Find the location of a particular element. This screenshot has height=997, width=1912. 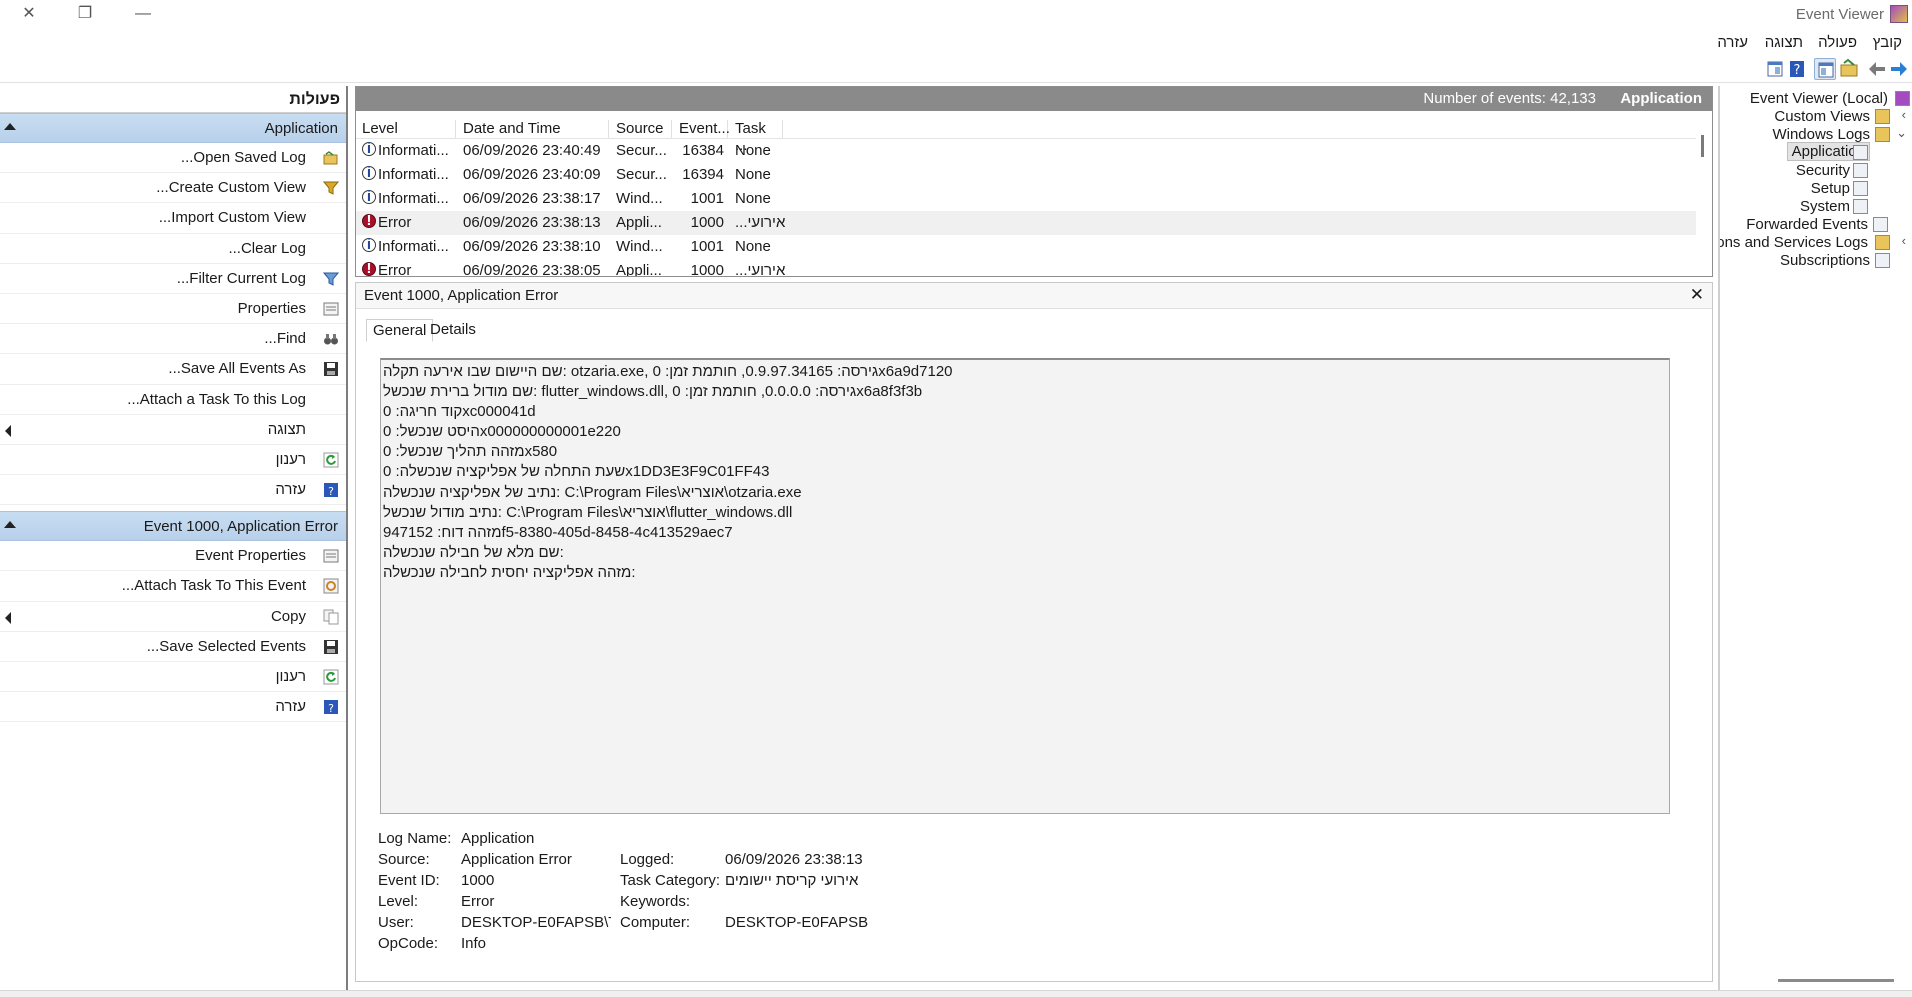

section-header-event-1000: Event 1000, Application Error is located at coordinates (173, 526).